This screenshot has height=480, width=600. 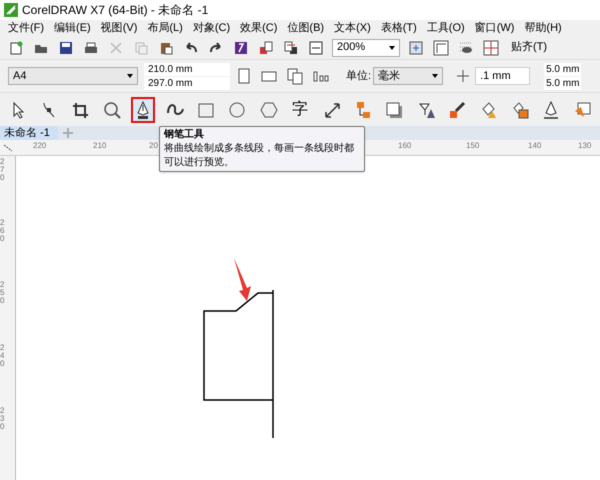 I want to click on zoom-dropdown: 200%, so click(x=366, y=47).